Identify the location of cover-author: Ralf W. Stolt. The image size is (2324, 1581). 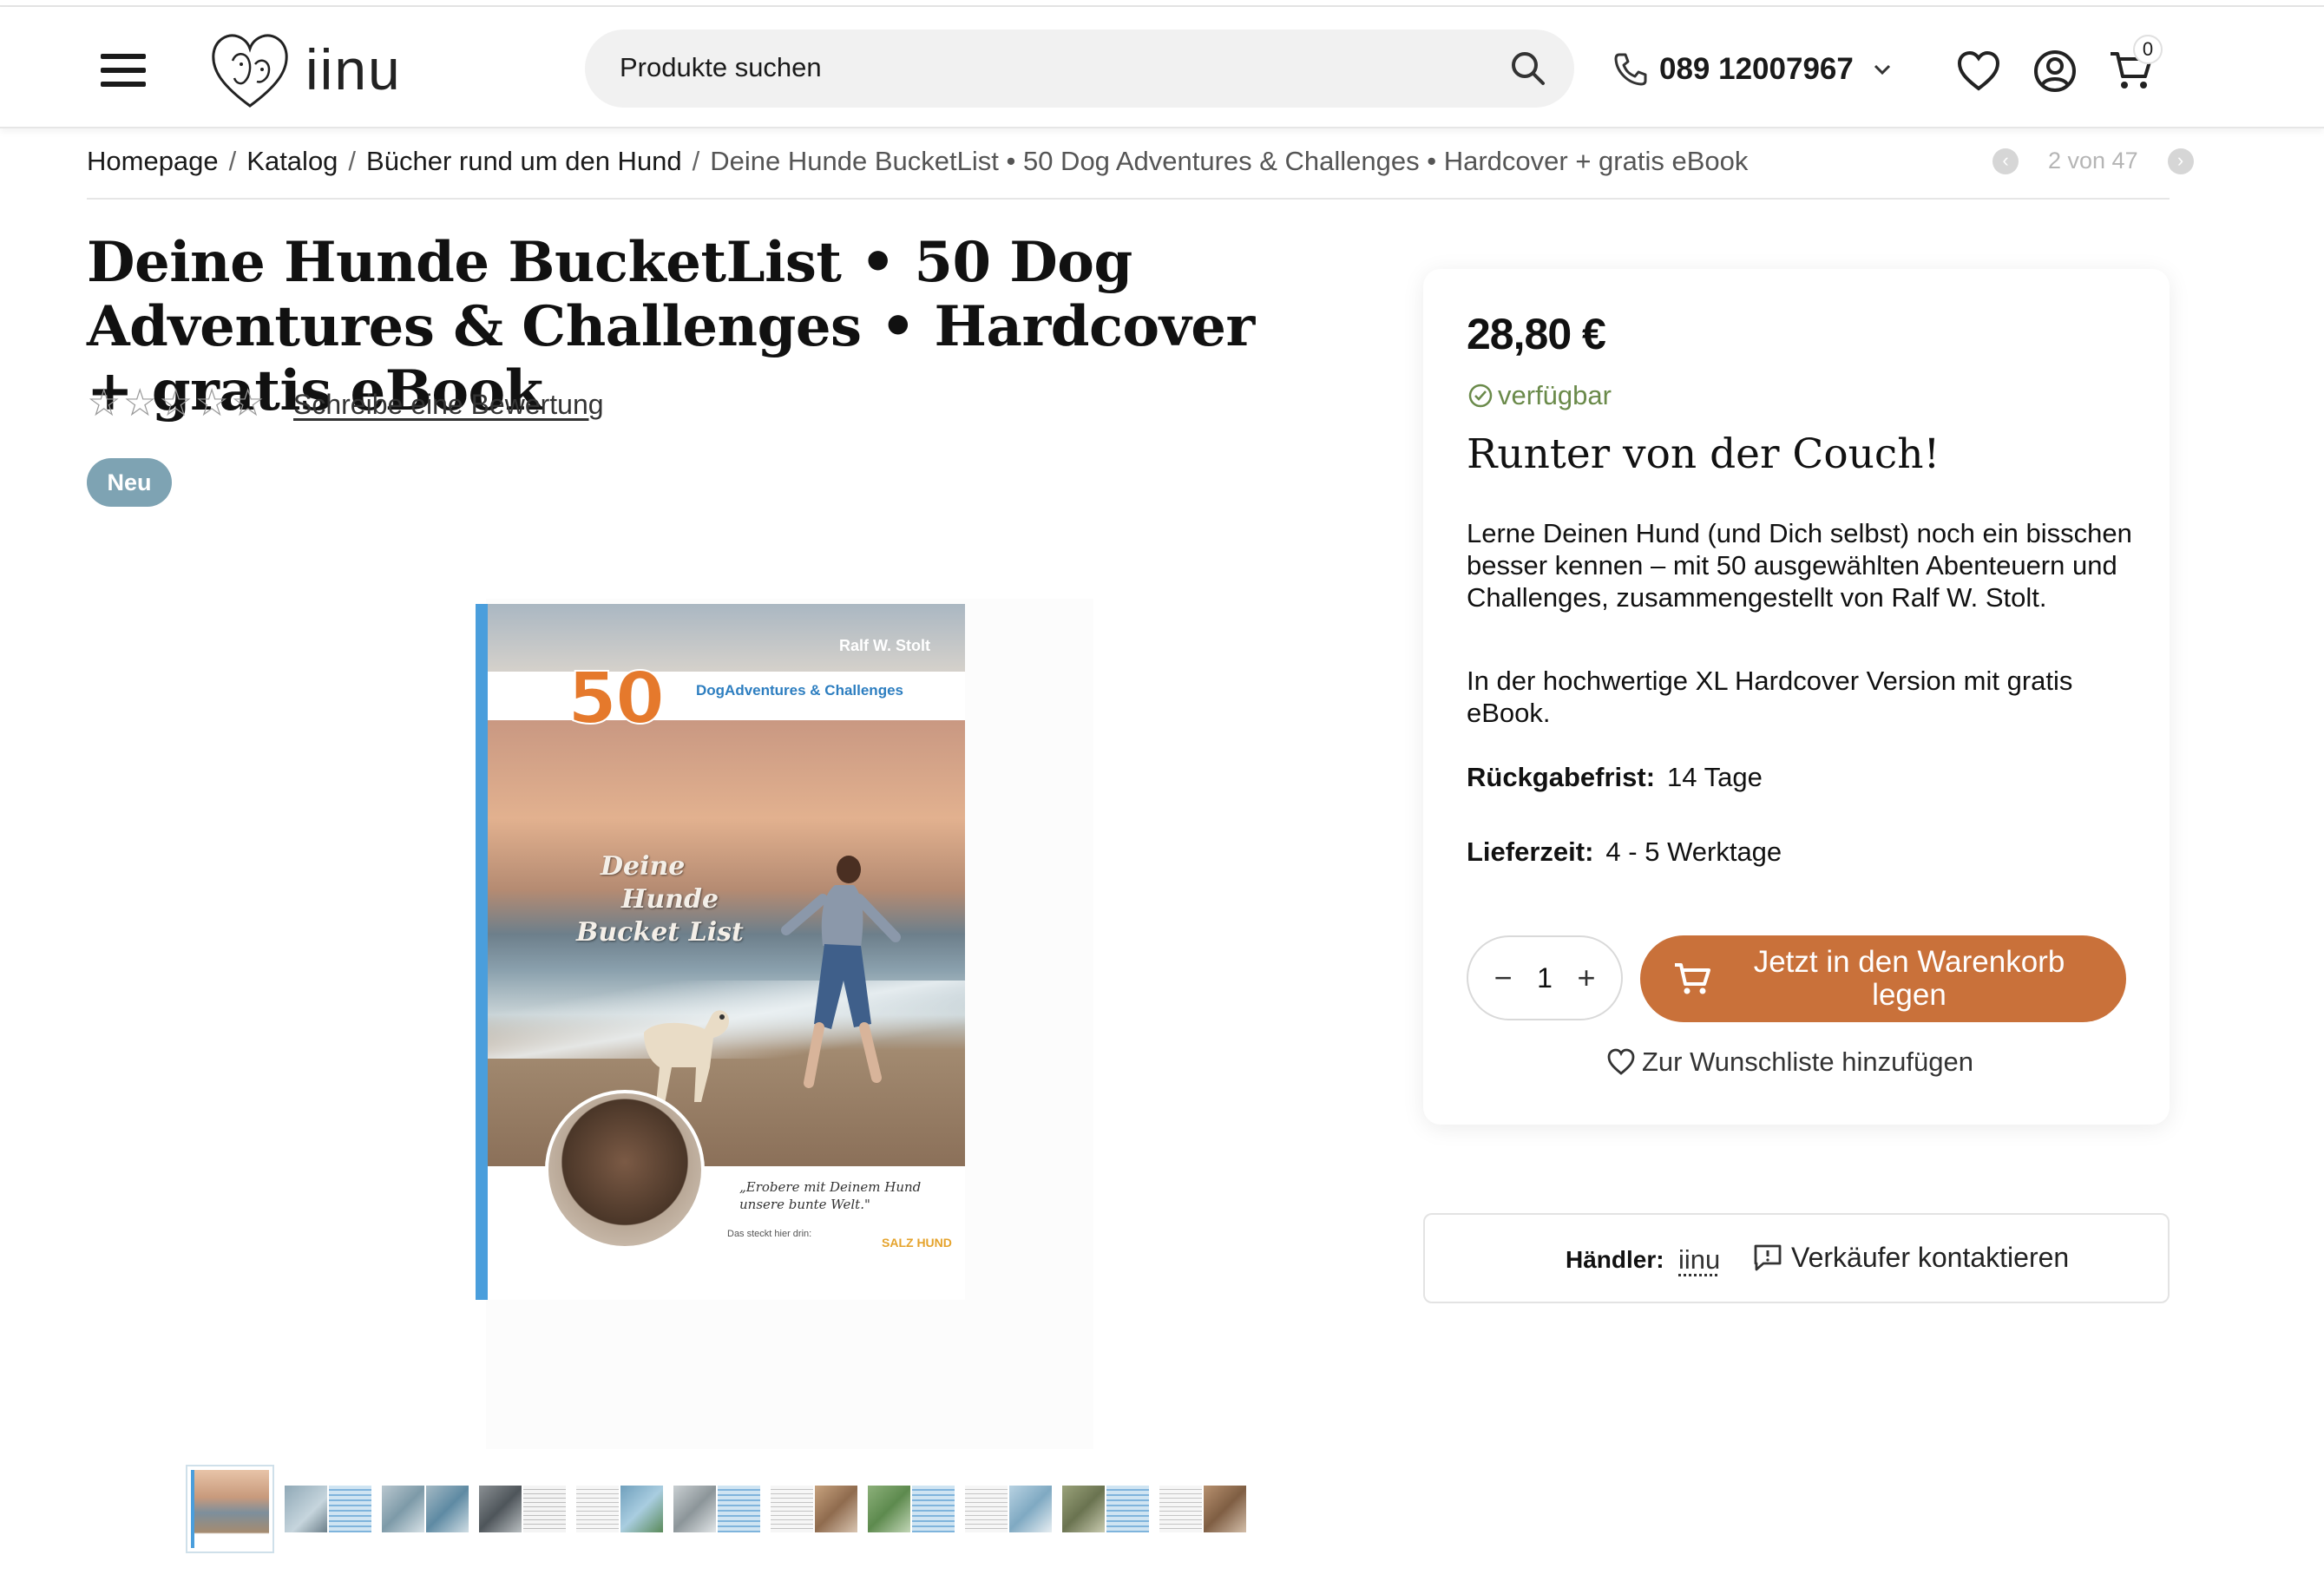
(884, 645).